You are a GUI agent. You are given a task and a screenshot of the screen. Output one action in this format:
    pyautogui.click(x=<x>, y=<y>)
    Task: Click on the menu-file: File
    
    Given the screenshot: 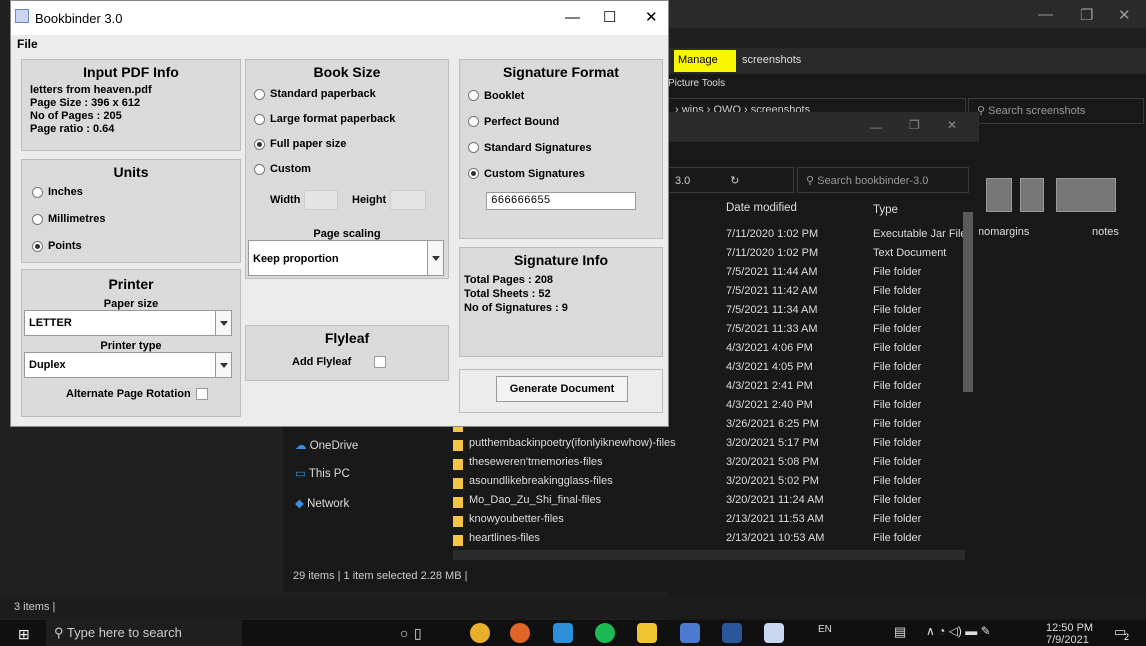 What is the action you would take?
    pyautogui.click(x=339, y=44)
    